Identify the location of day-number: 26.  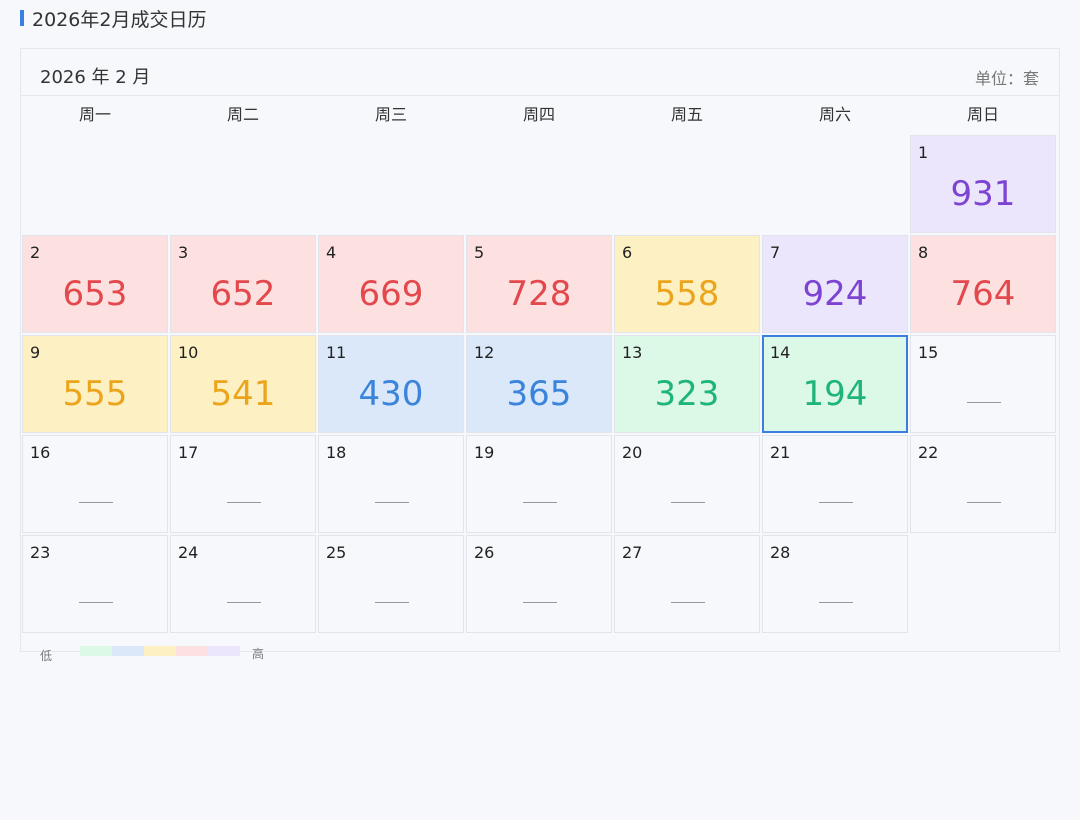
(484, 552).